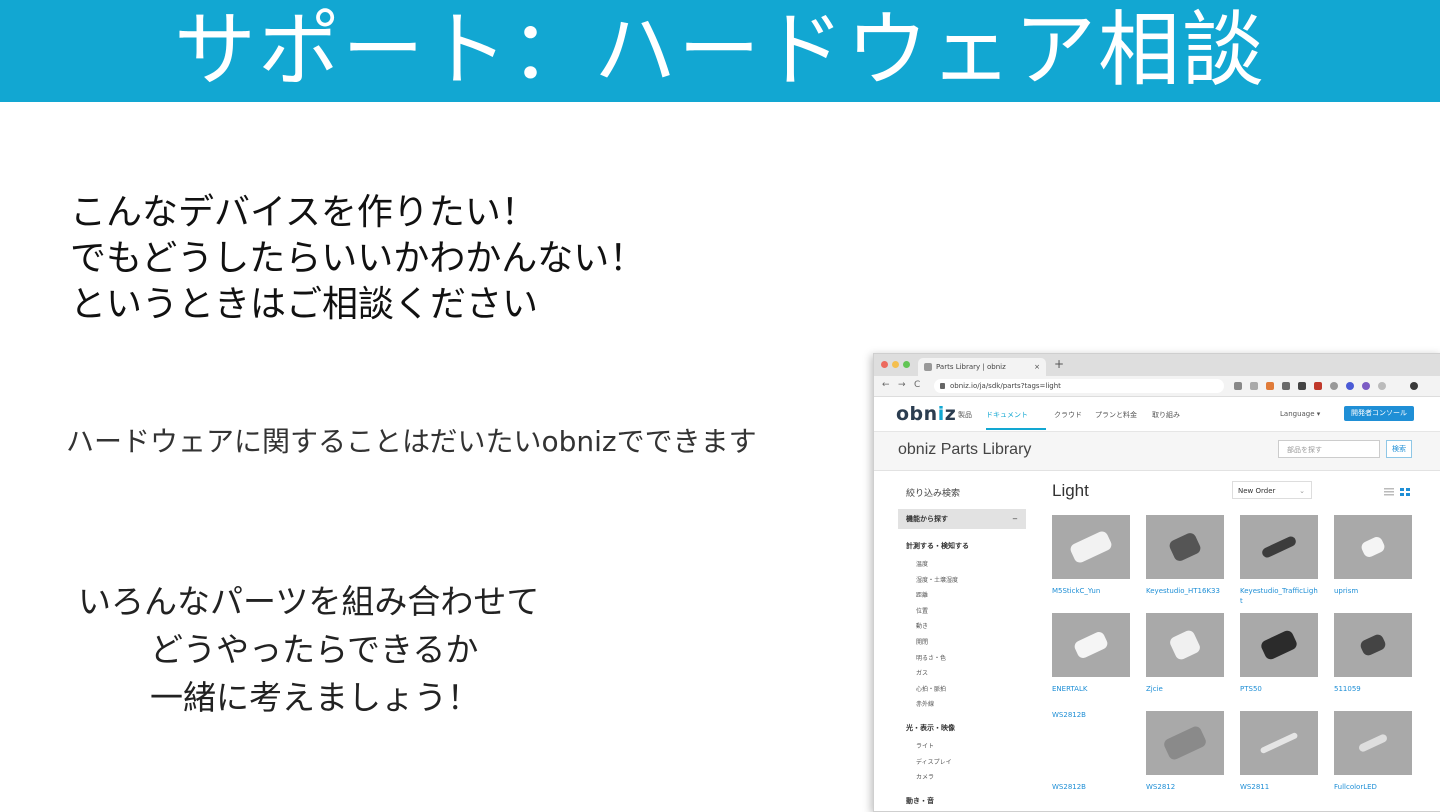  I want to click on back-icon: ←, so click(886, 385).